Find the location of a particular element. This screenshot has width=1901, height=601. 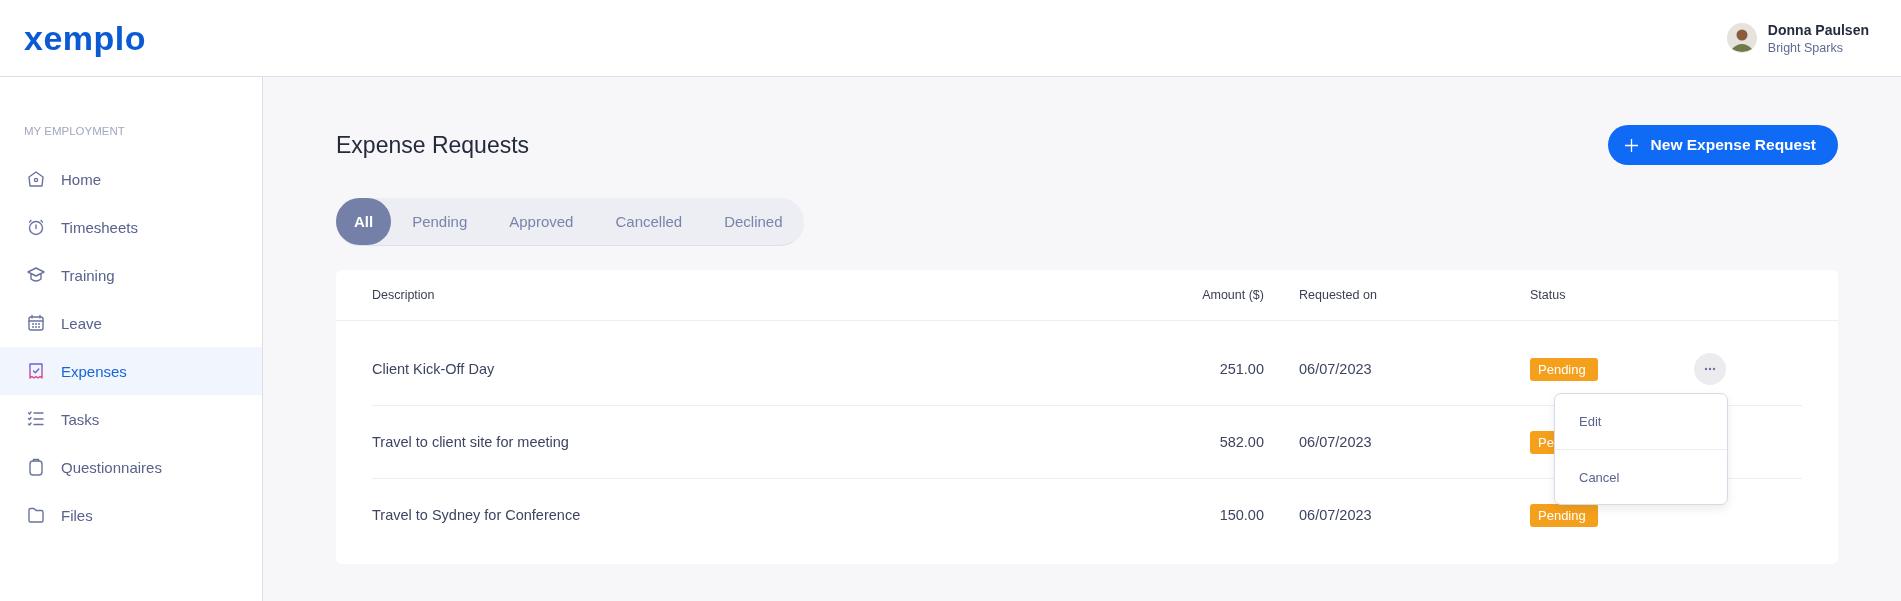

plus-icon is located at coordinates (1631, 145).